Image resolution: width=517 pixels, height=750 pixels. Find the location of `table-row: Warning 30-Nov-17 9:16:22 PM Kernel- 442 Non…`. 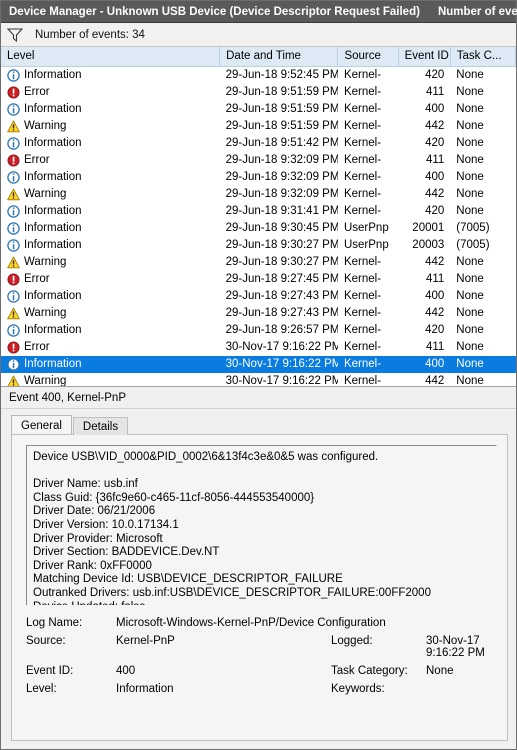

table-row: Warning 30-Nov-17 9:16:22 PM Kernel- 442 Non… is located at coordinates (258, 380).